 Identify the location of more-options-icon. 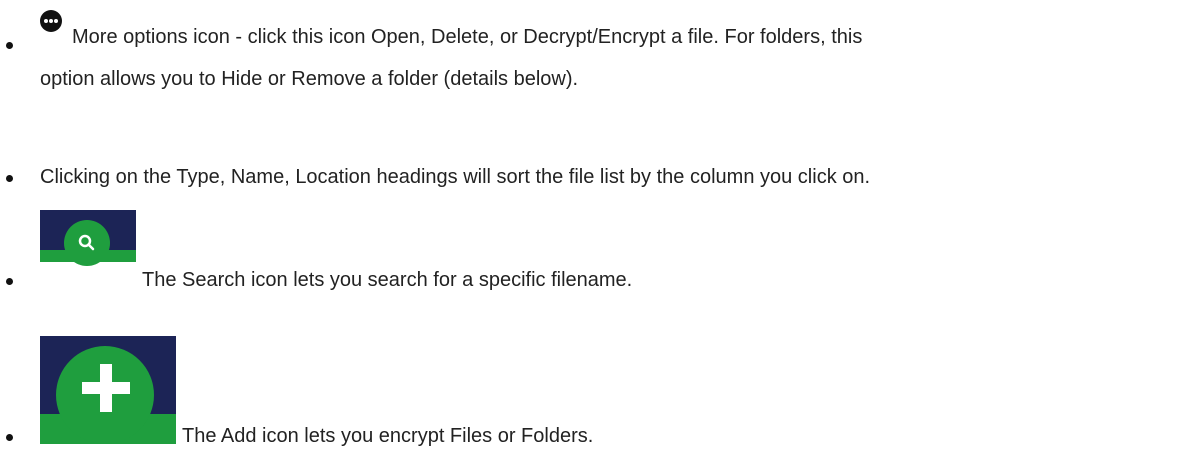
(51, 21).